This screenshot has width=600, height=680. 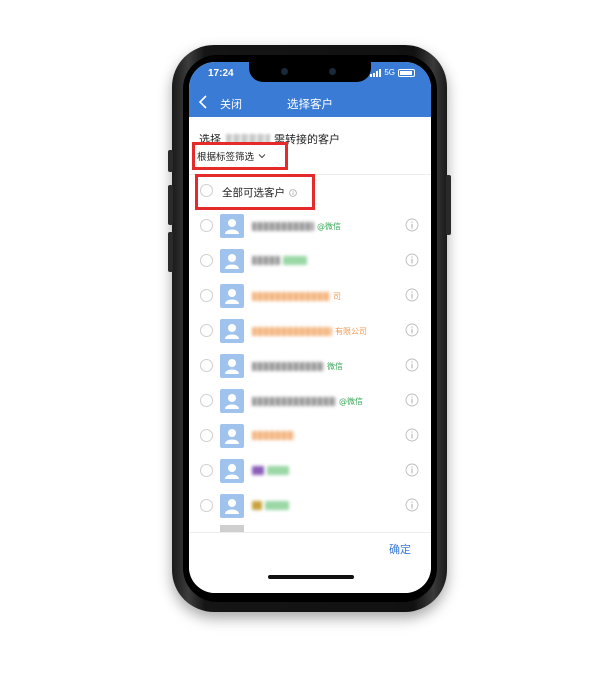 What do you see at coordinates (255, 192) in the screenshot?
I see `highlight-box-select-all` at bounding box center [255, 192].